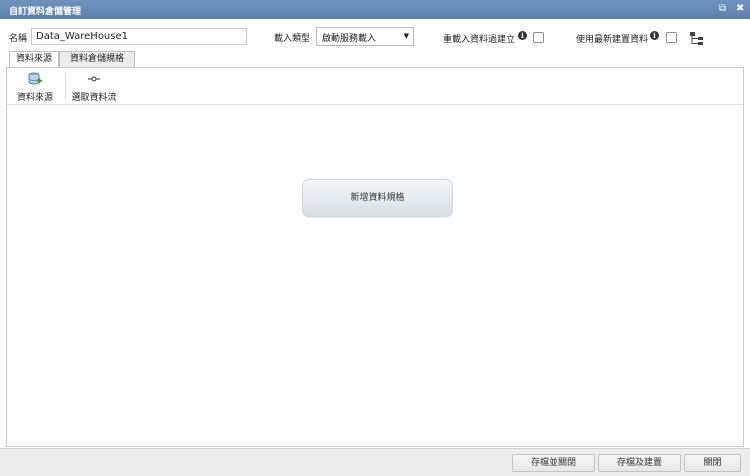 Image resolution: width=750 pixels, height=476 pixels. I want to click on rebuild-checkbox, so click(538, 37).